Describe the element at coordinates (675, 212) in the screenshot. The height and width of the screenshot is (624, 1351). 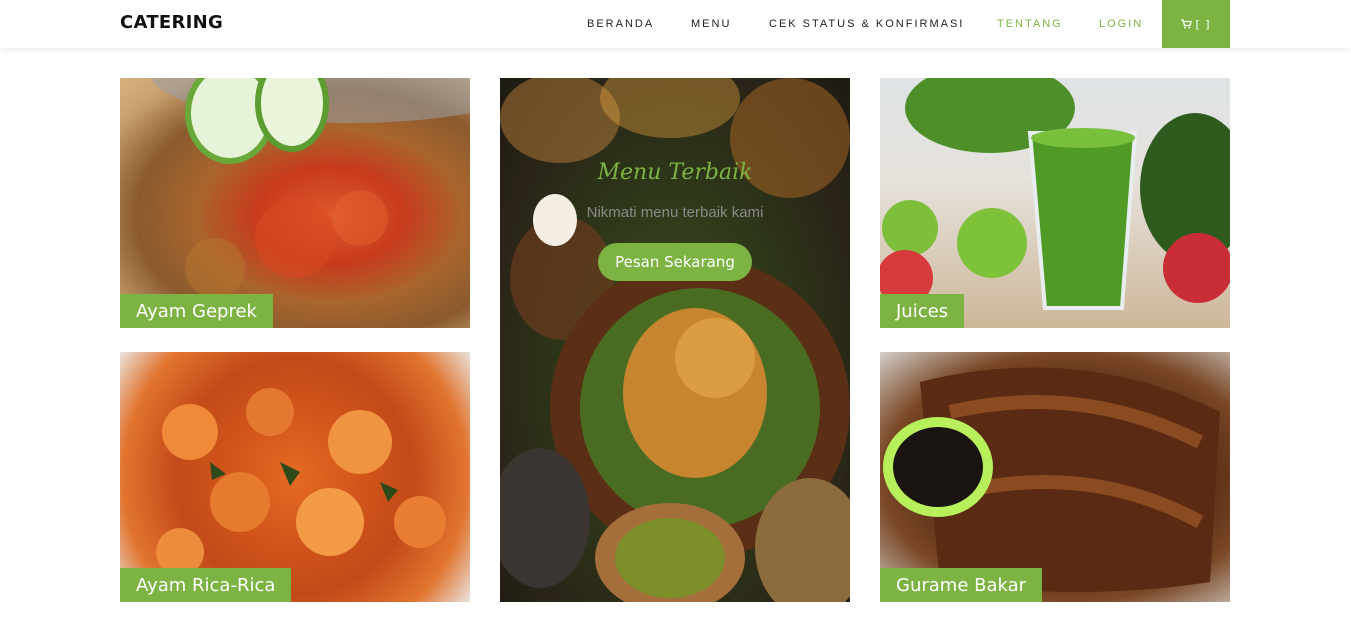
I see `hero-subtitle: Nikmati menu terbaik kami` at that location.